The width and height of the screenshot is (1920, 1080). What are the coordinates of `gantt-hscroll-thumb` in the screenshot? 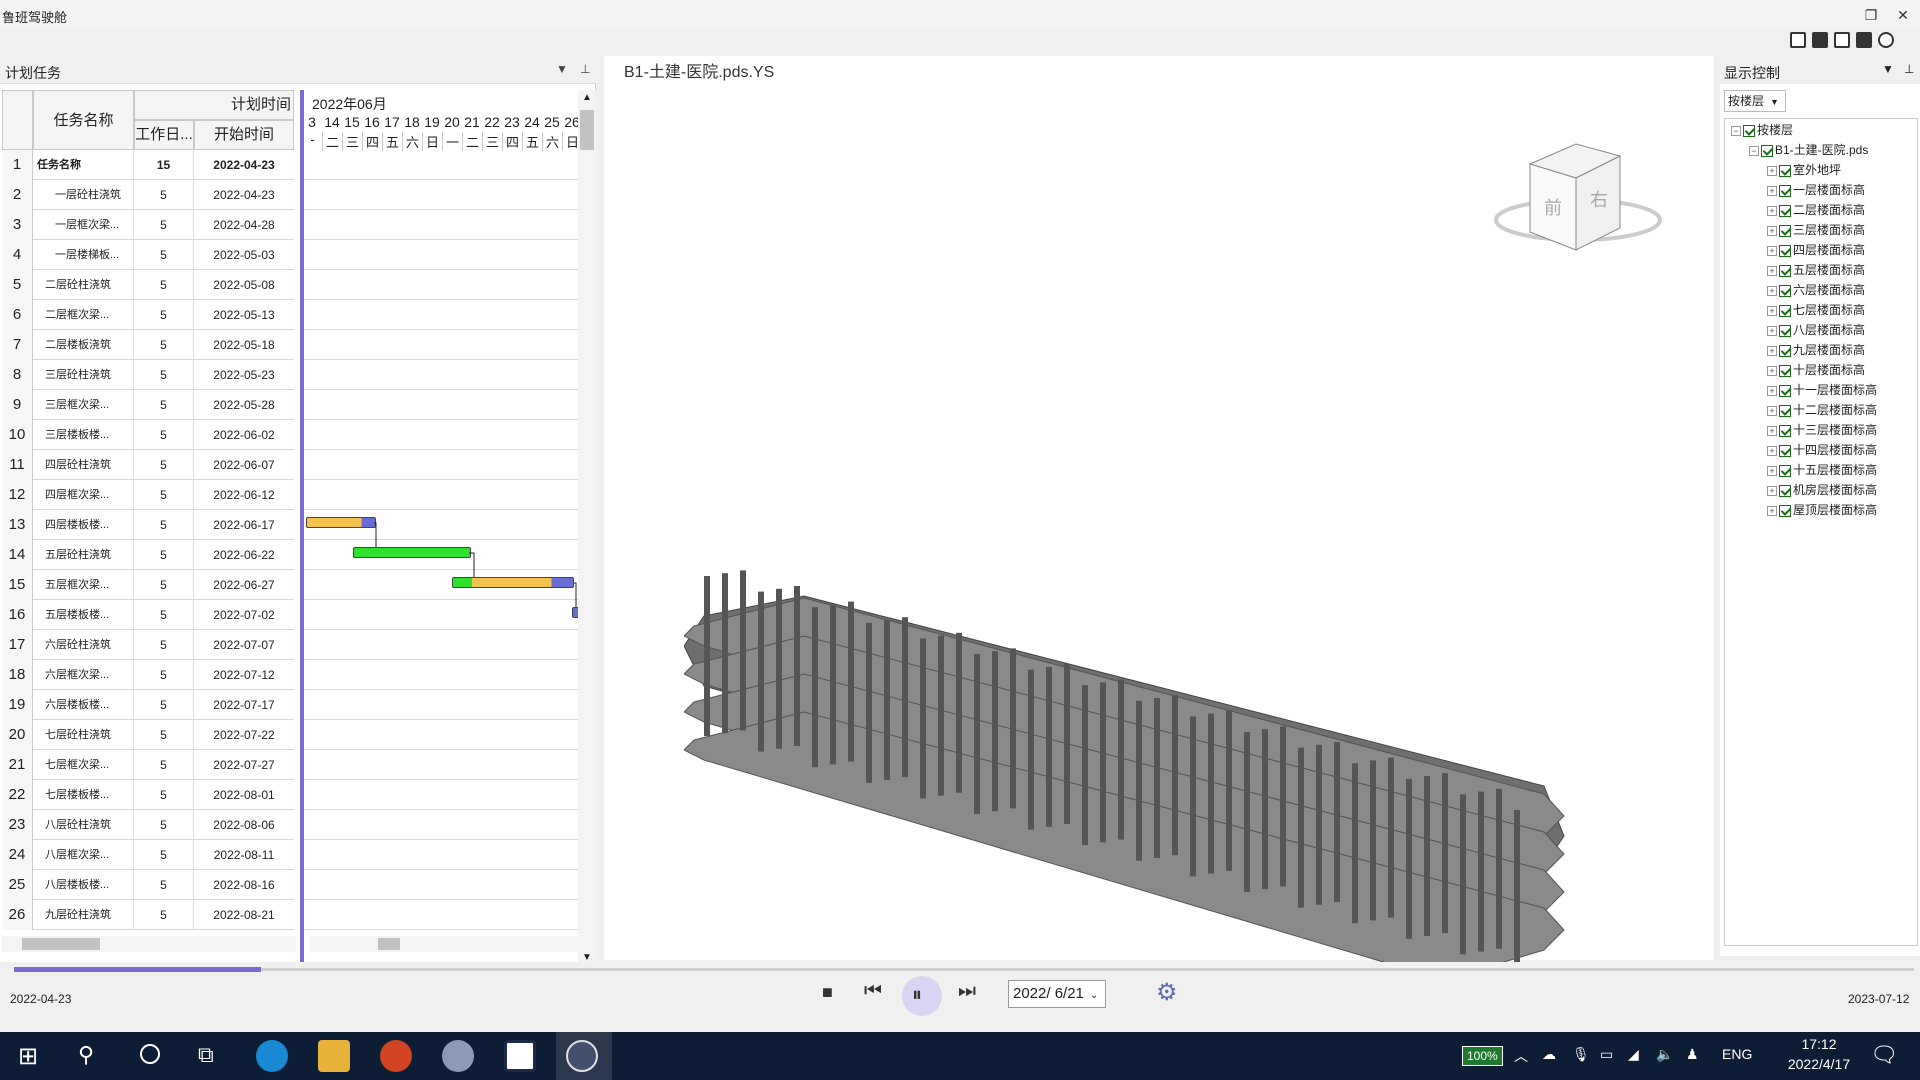 It's located at (389, 944).